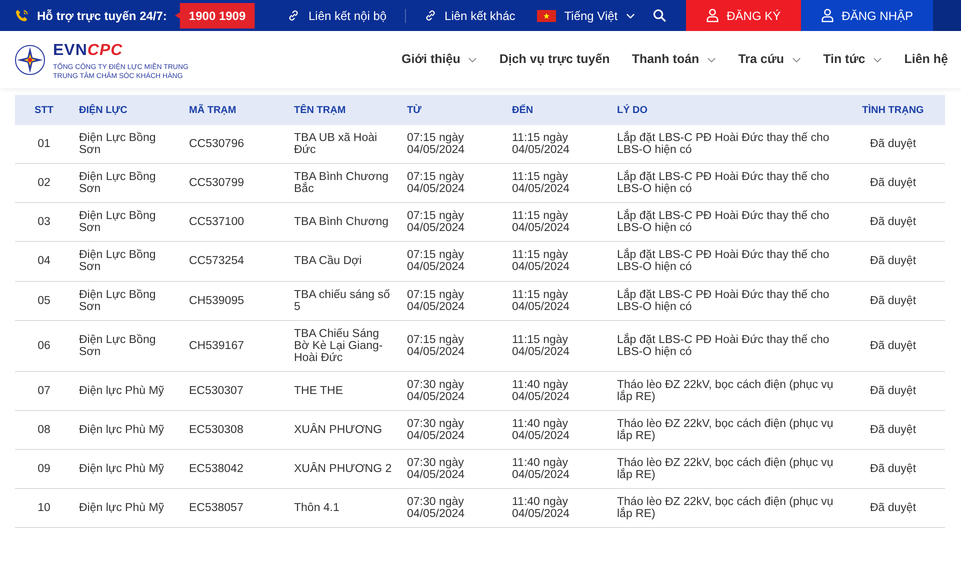 This screenshot has height=573, width=961. I want to click on table-cell: TBA Bình Chương Bắc, so click(344, 183).